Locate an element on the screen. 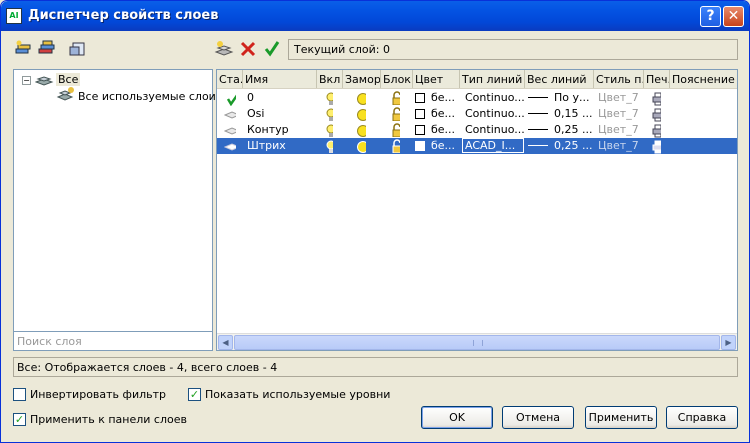 The width and height of the screenshot is (750, 443). new-layer-button is located at coordinates (224, 49).